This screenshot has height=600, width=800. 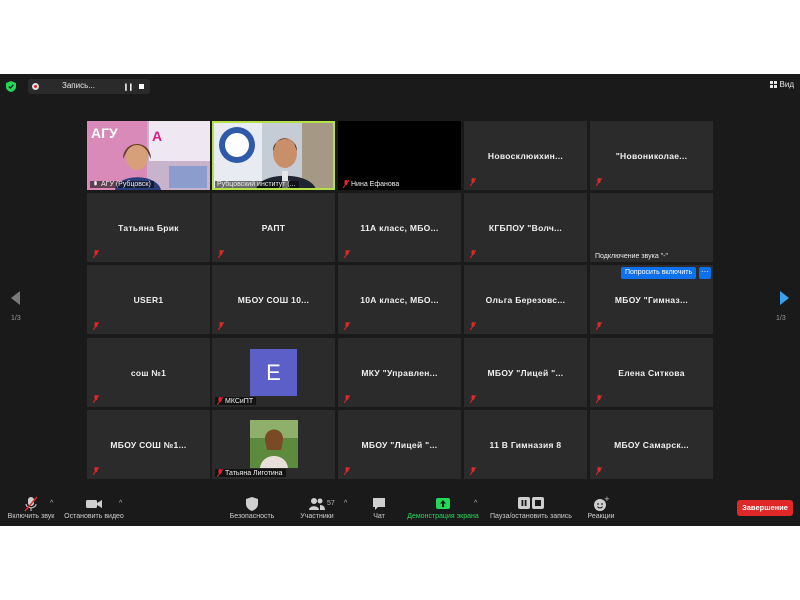 What do you see at coordinates (252, 511) in the screenshot?
I see `security-button: Безопасность` at bounding box center [252, 511].